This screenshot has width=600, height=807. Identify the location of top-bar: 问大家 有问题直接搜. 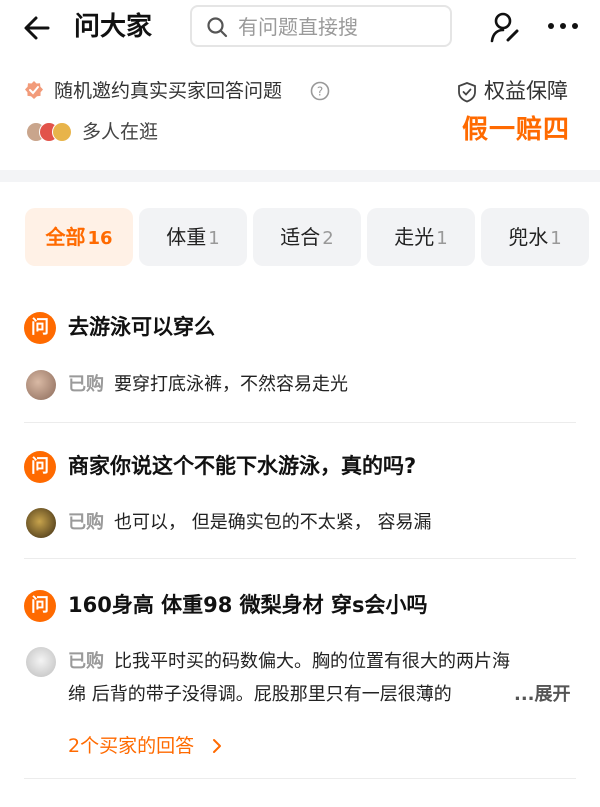
(300, 28).